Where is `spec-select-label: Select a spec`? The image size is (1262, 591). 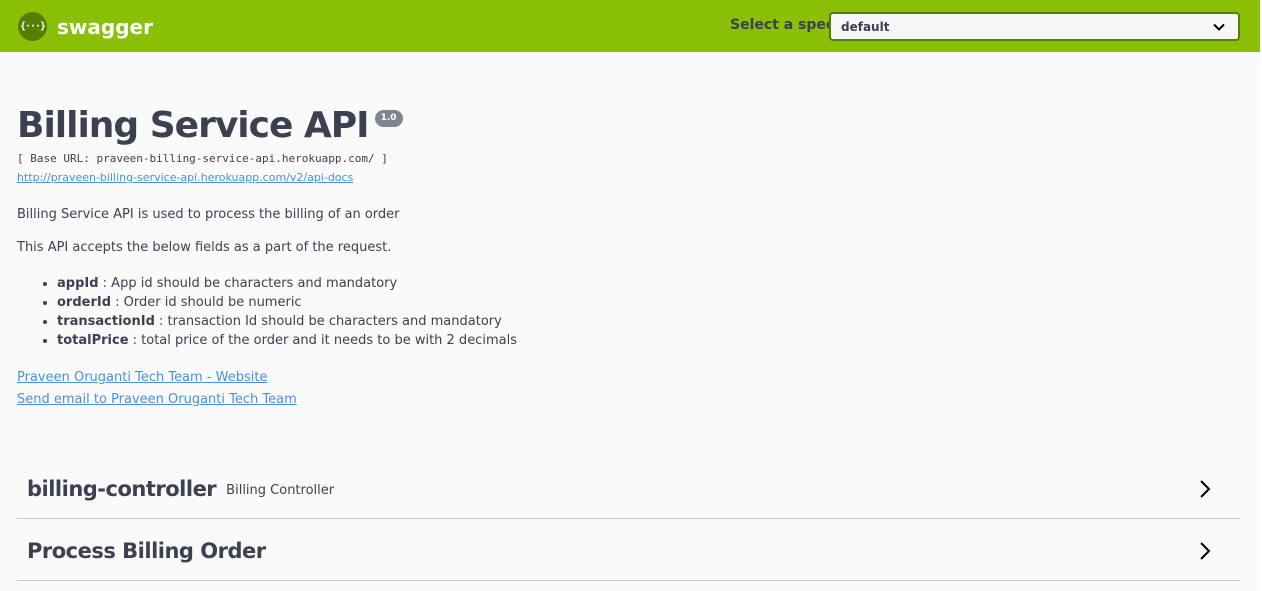 spec-select-label: Select a spec is located at coordinates (782, 25).